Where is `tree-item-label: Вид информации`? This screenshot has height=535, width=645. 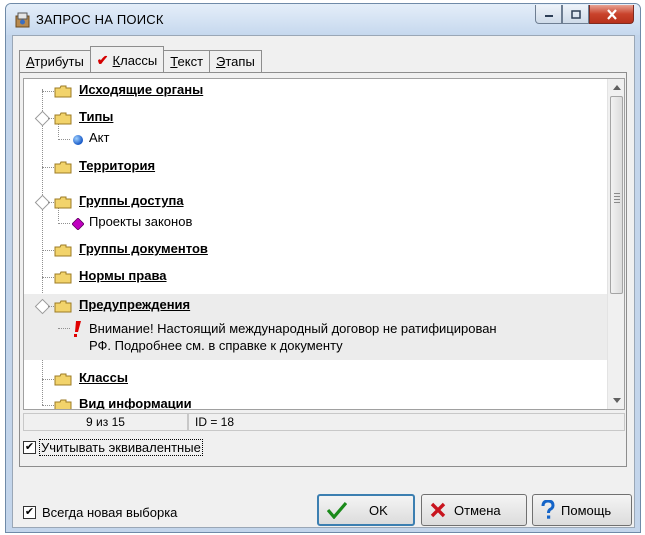
tree-item-label: Вид информации is located at coordinates (135, 403).